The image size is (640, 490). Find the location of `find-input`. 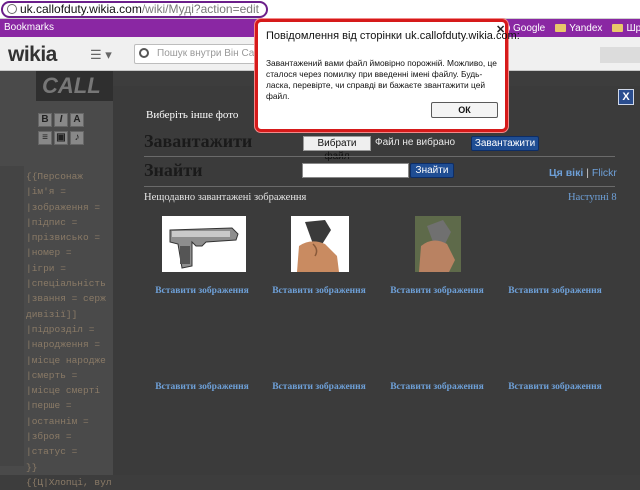

find-input is located at coordinates (355, 170).